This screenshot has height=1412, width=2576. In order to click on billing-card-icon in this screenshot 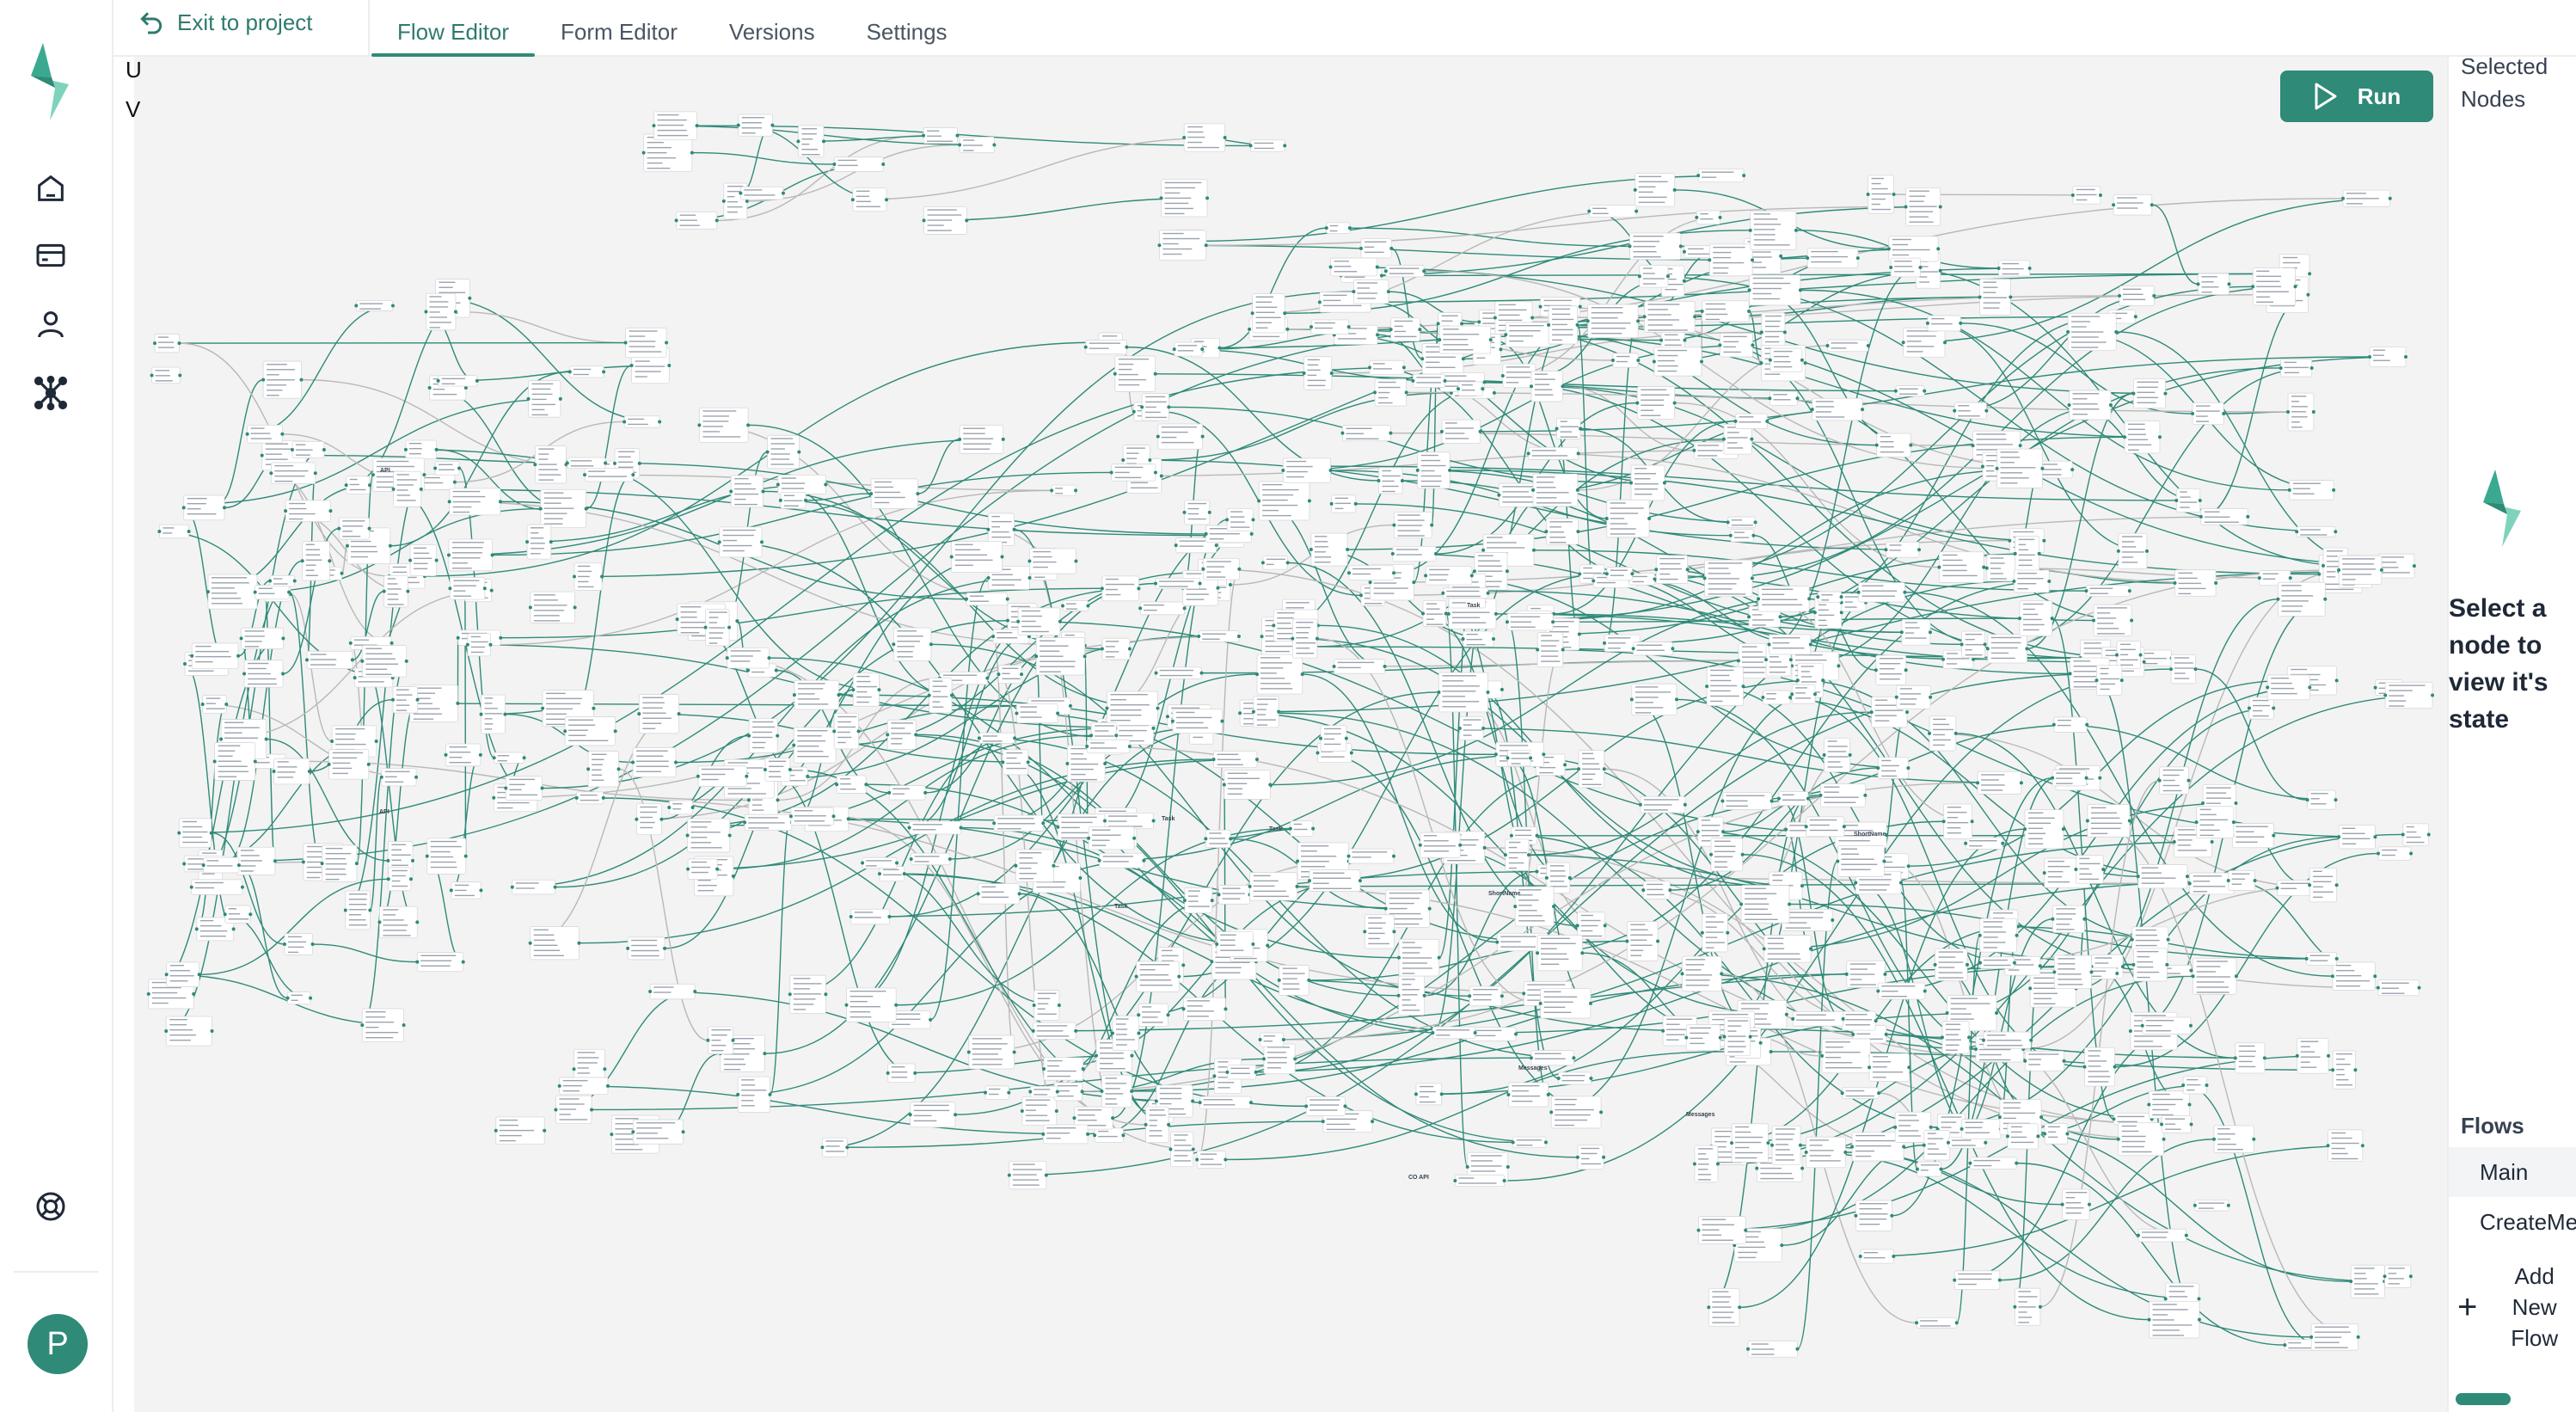, I will do `click(50, 255)`.